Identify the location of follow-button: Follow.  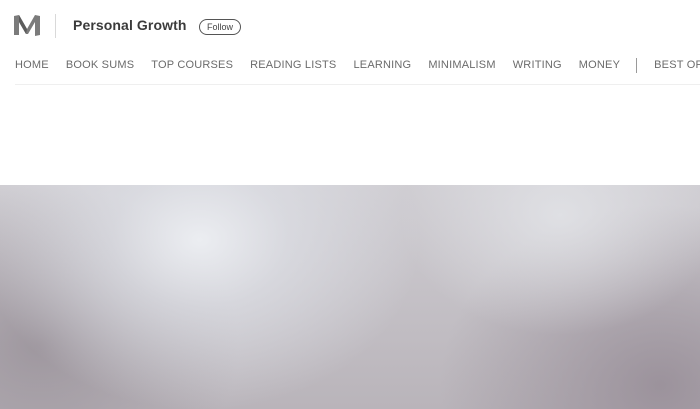
(220, 27).